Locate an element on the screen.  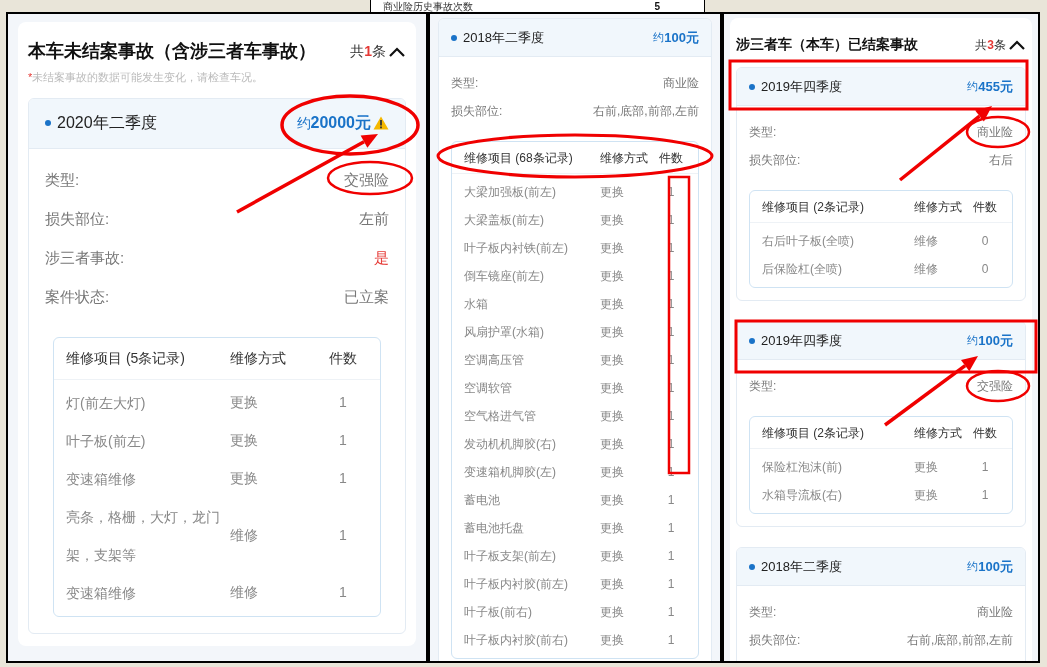
accident-period: 2018年二季度 is located at coordinates (503, 37).